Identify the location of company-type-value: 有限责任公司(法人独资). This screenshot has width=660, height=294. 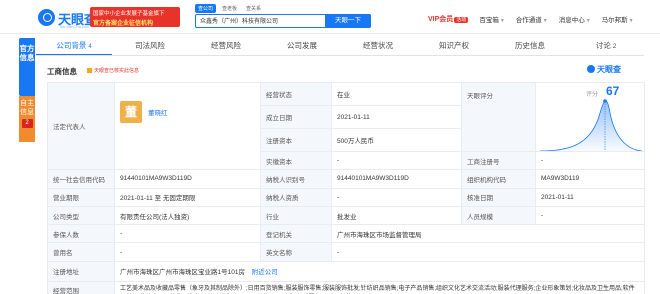
(187, 215).